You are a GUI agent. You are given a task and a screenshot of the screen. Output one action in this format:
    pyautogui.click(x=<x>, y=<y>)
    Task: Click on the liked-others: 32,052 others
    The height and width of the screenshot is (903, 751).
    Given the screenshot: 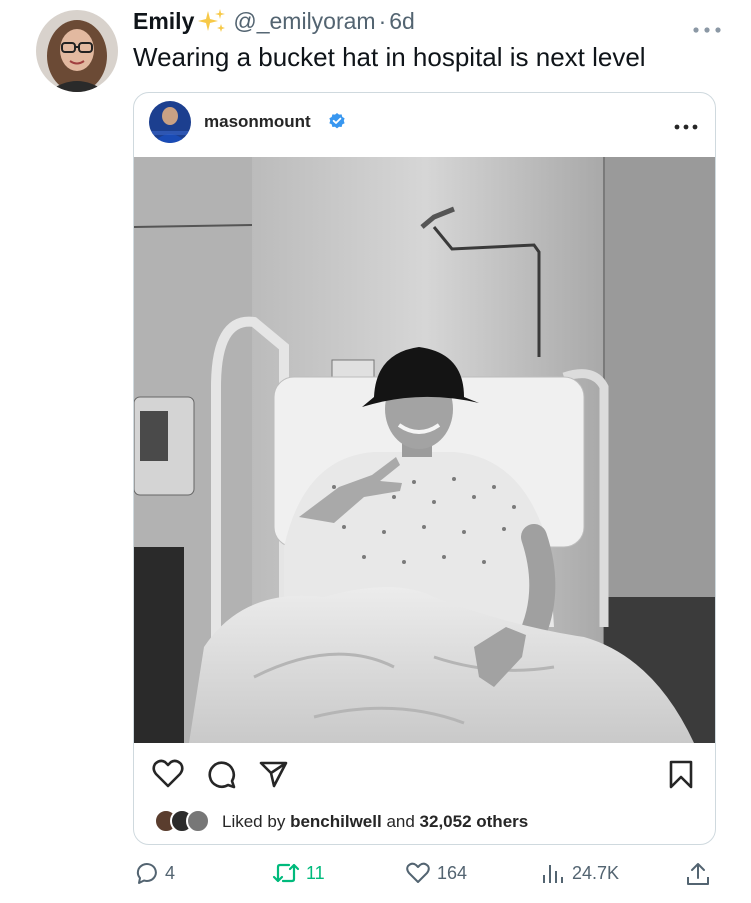 What is the action you would take?
    pyautogui.click(x=474, y=822)
    